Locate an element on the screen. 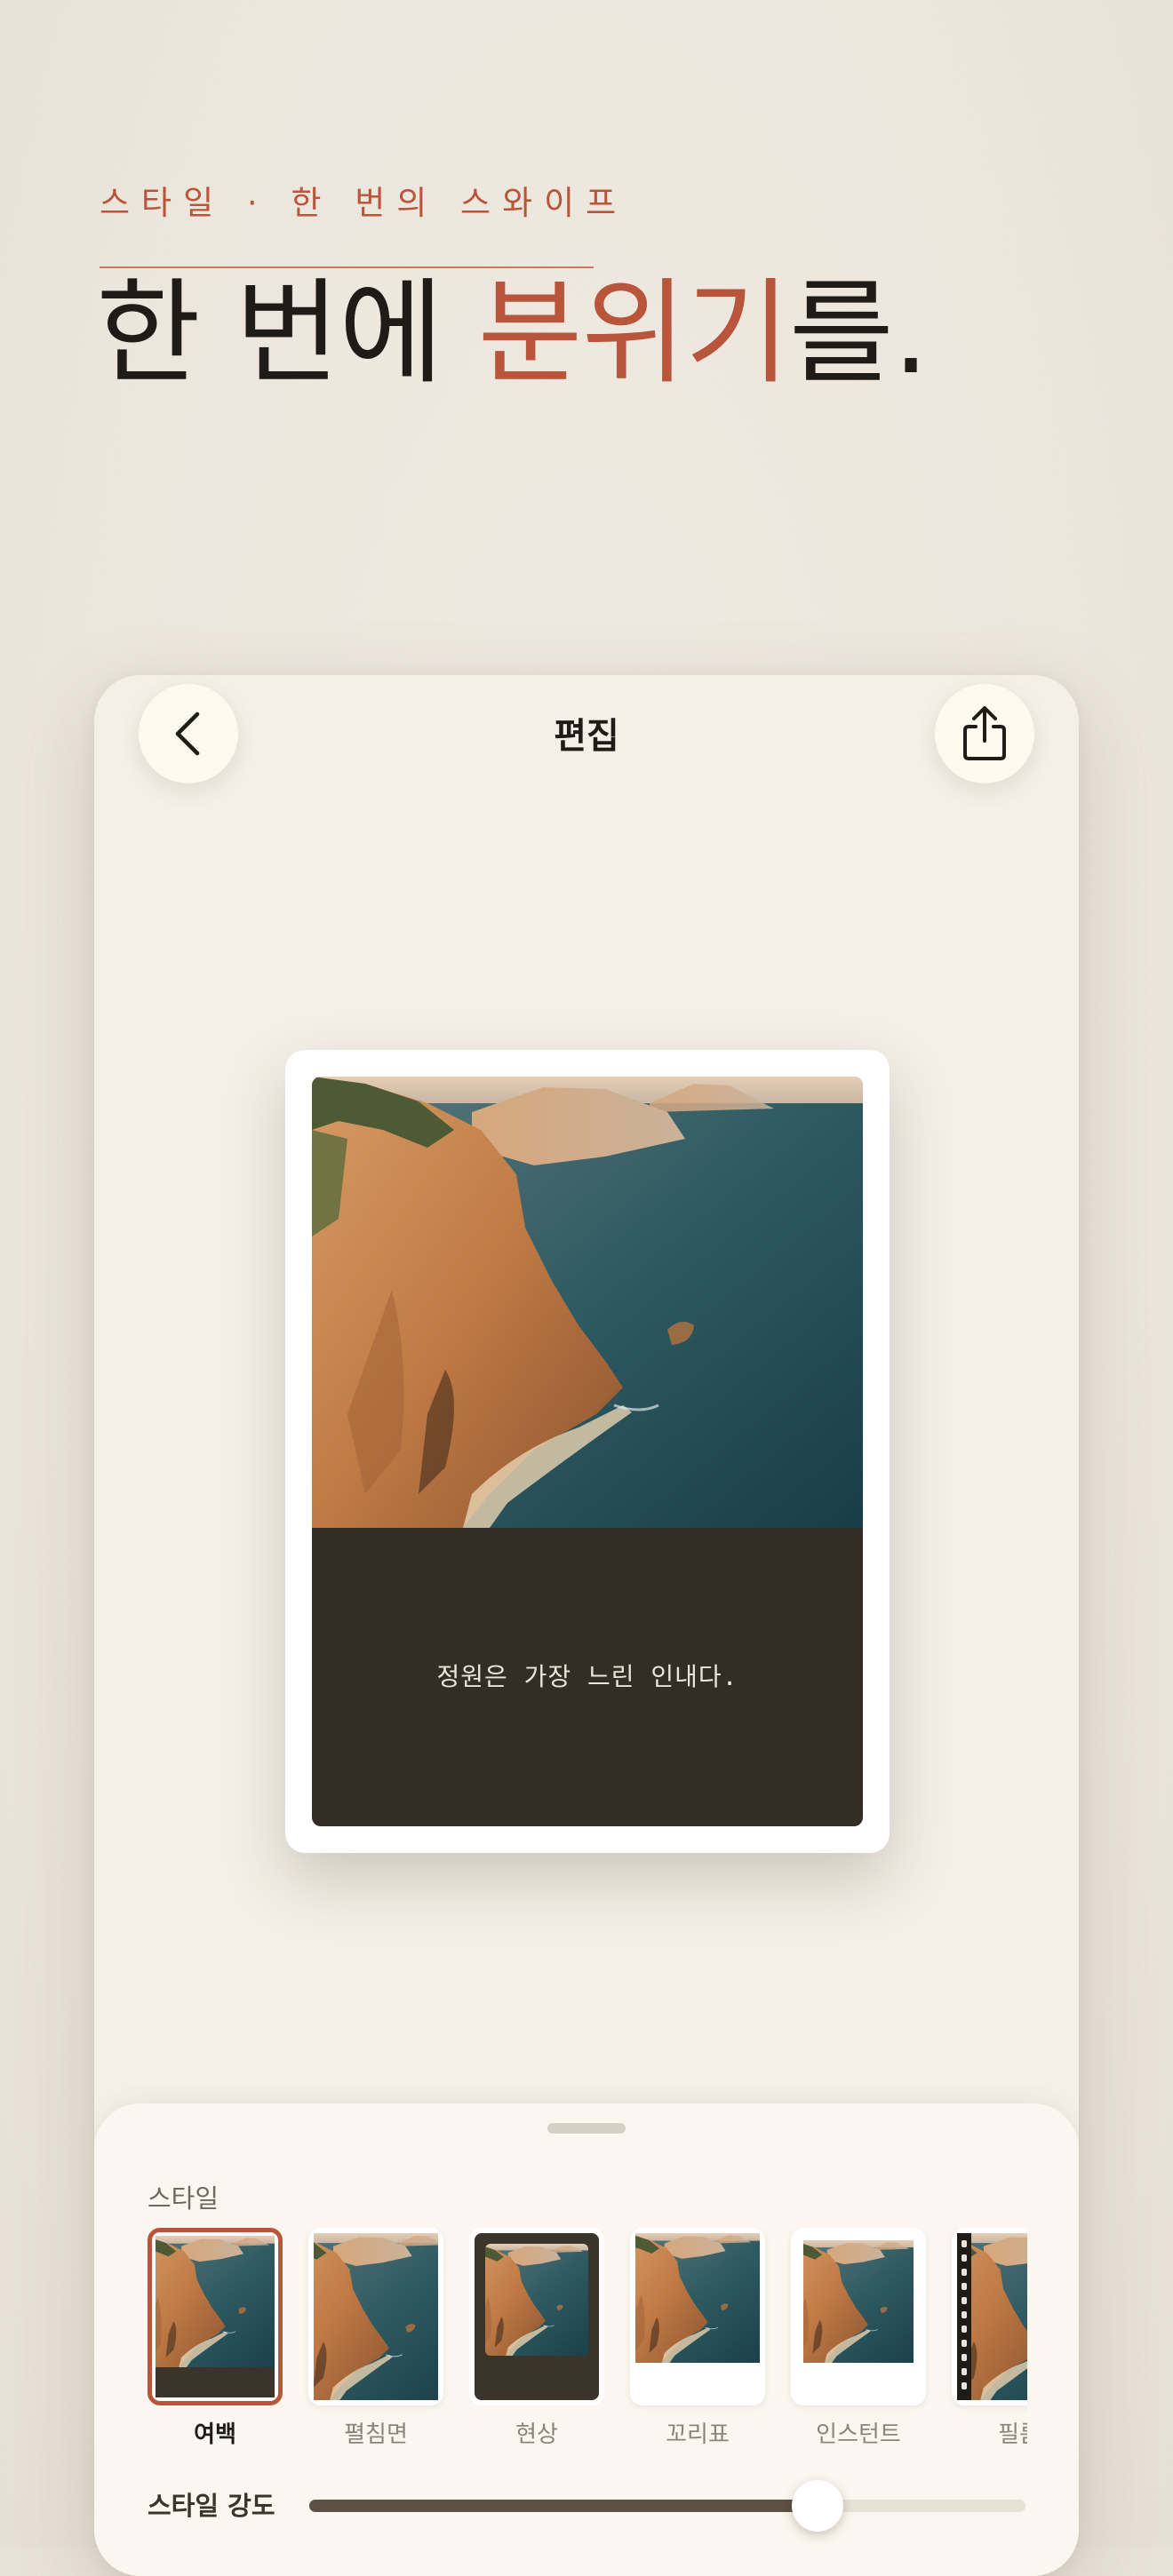  card-photo is located at coordinates (587, 1302).